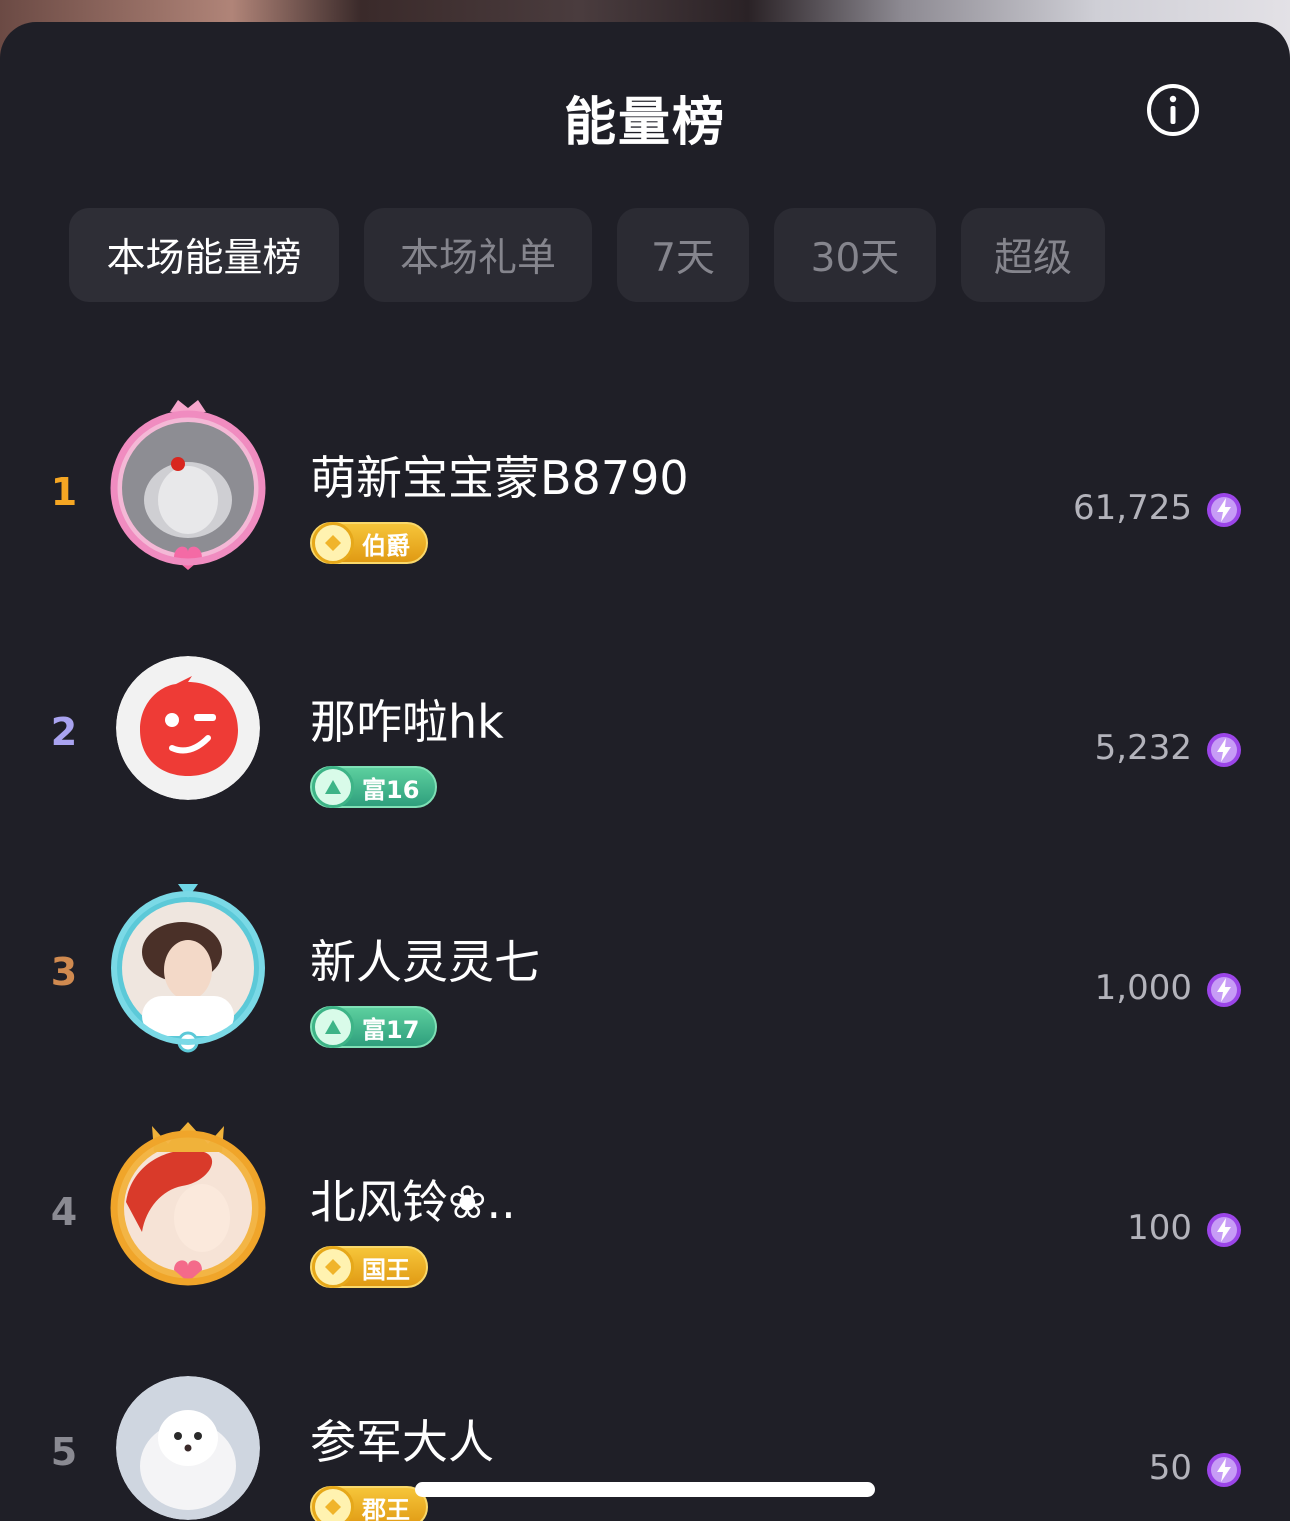 This screenshot has height=1521, width=1290. Describe the element at coordinates (64, 972) in the screenshot. I see `rank-number: 3` at that location.